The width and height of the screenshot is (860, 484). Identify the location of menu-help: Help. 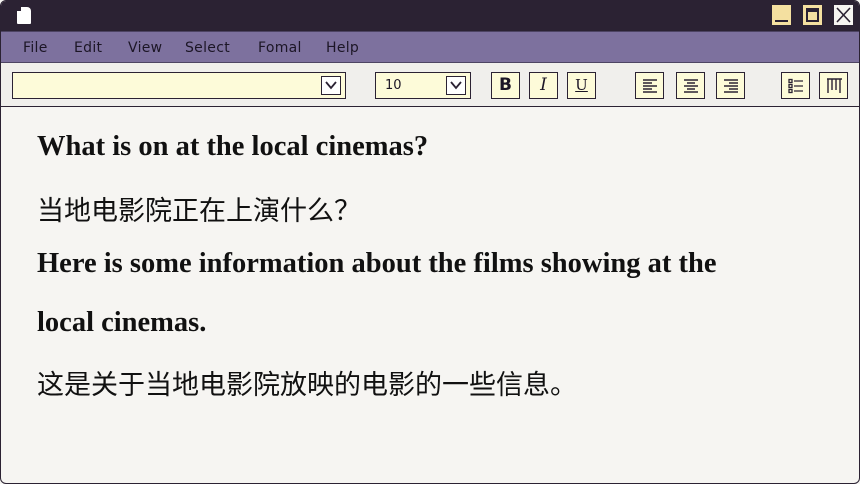
(342, 48).